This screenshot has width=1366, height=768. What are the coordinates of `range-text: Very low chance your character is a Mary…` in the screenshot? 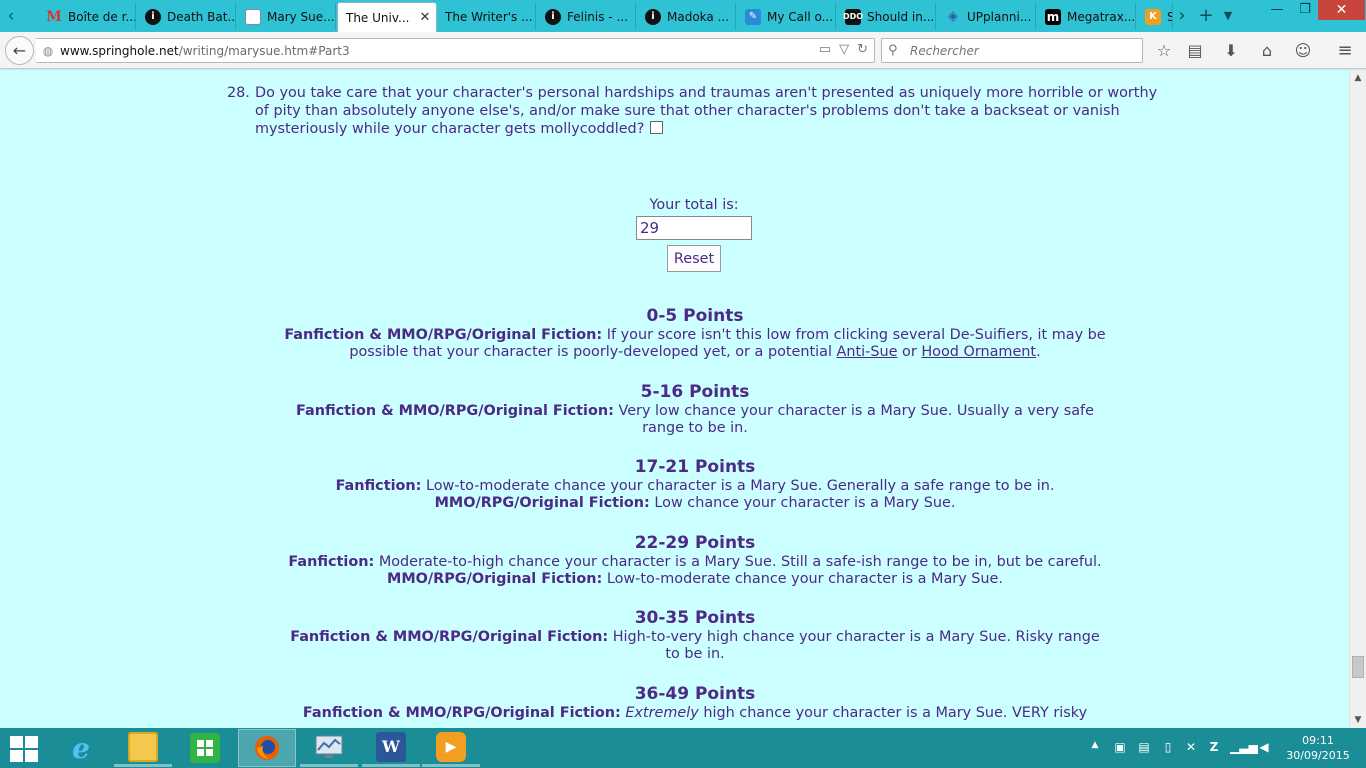 It's located at (856, 419).